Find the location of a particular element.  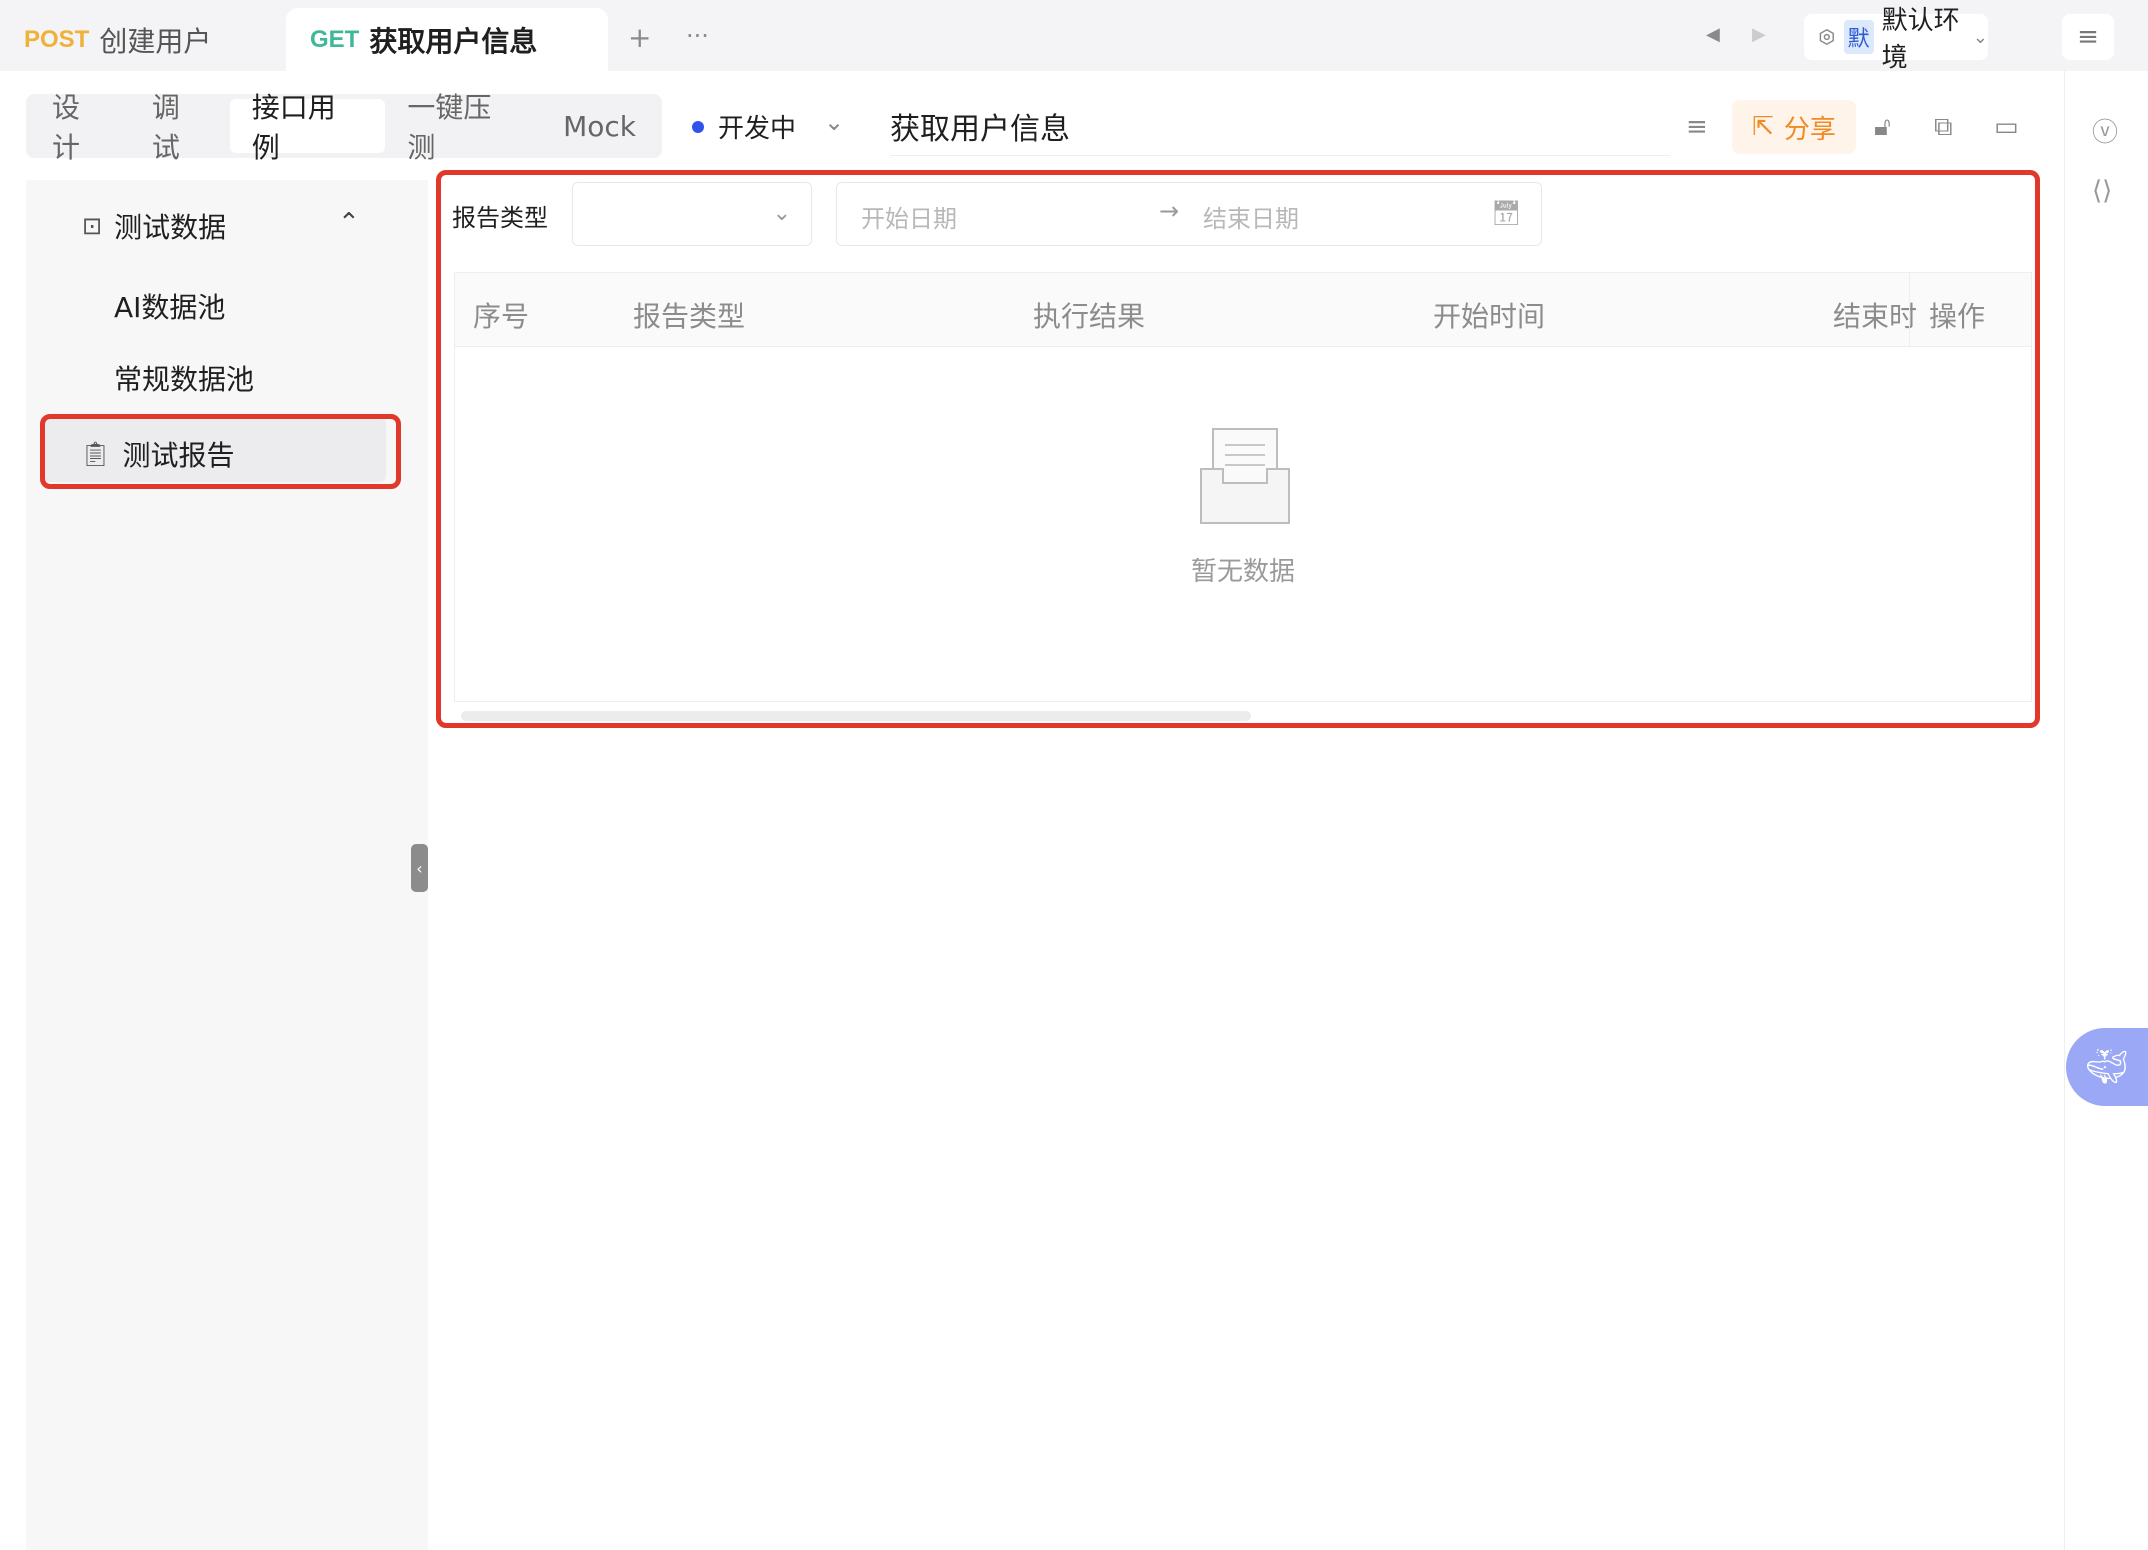

tab-create-user: POST 创建用户 is located at coordinates (143, 39).